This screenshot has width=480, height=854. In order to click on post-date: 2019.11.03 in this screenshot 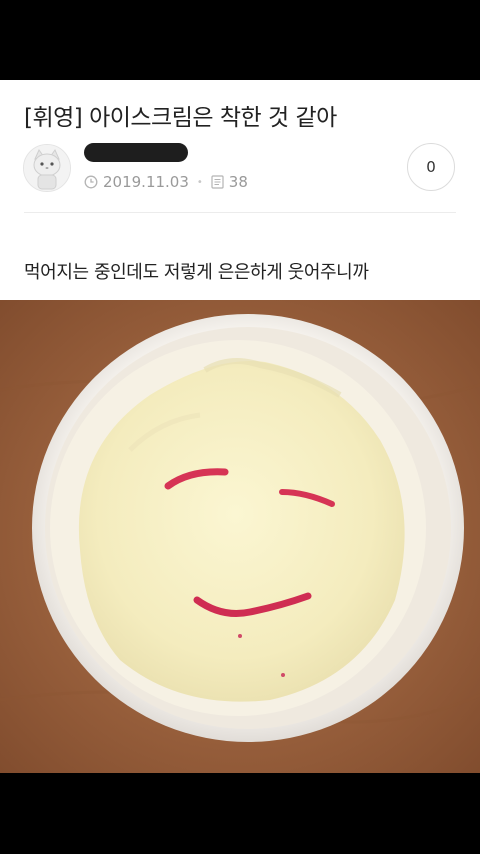, I will do `click(146, 182)`.